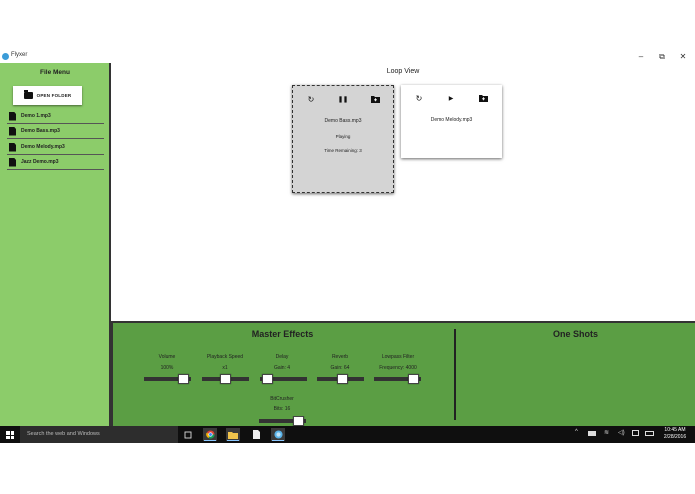 This screenshot has width=695, height=494. What do you see at coordinates (55, 72) in the screenshot?
I see `file-menu-title: File Menu` at bounding box center [55, 72].